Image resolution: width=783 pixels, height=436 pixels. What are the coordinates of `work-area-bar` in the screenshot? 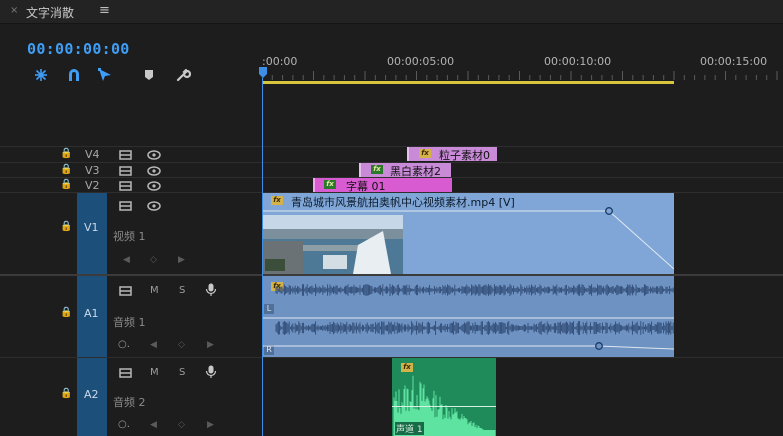 It's located at (468, 82).